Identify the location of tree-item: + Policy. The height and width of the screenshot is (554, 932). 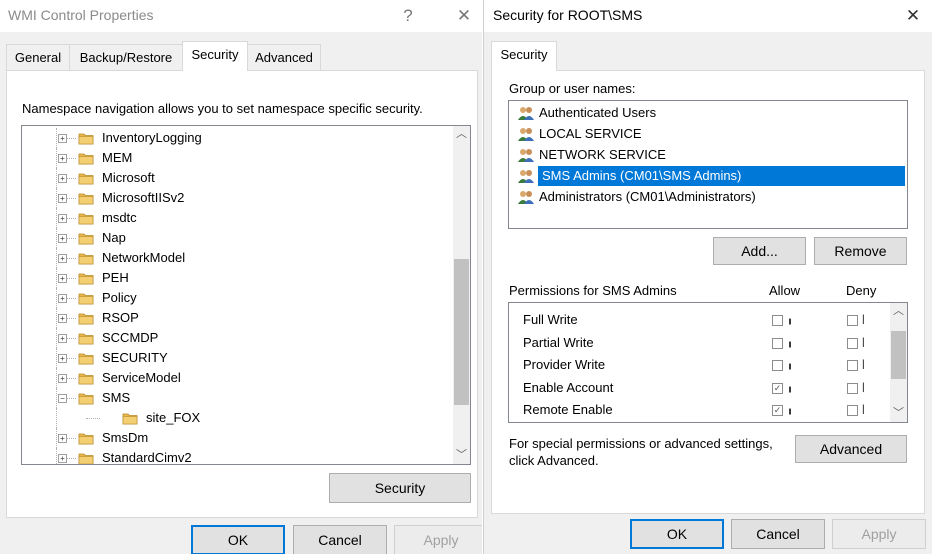
(237, 298).